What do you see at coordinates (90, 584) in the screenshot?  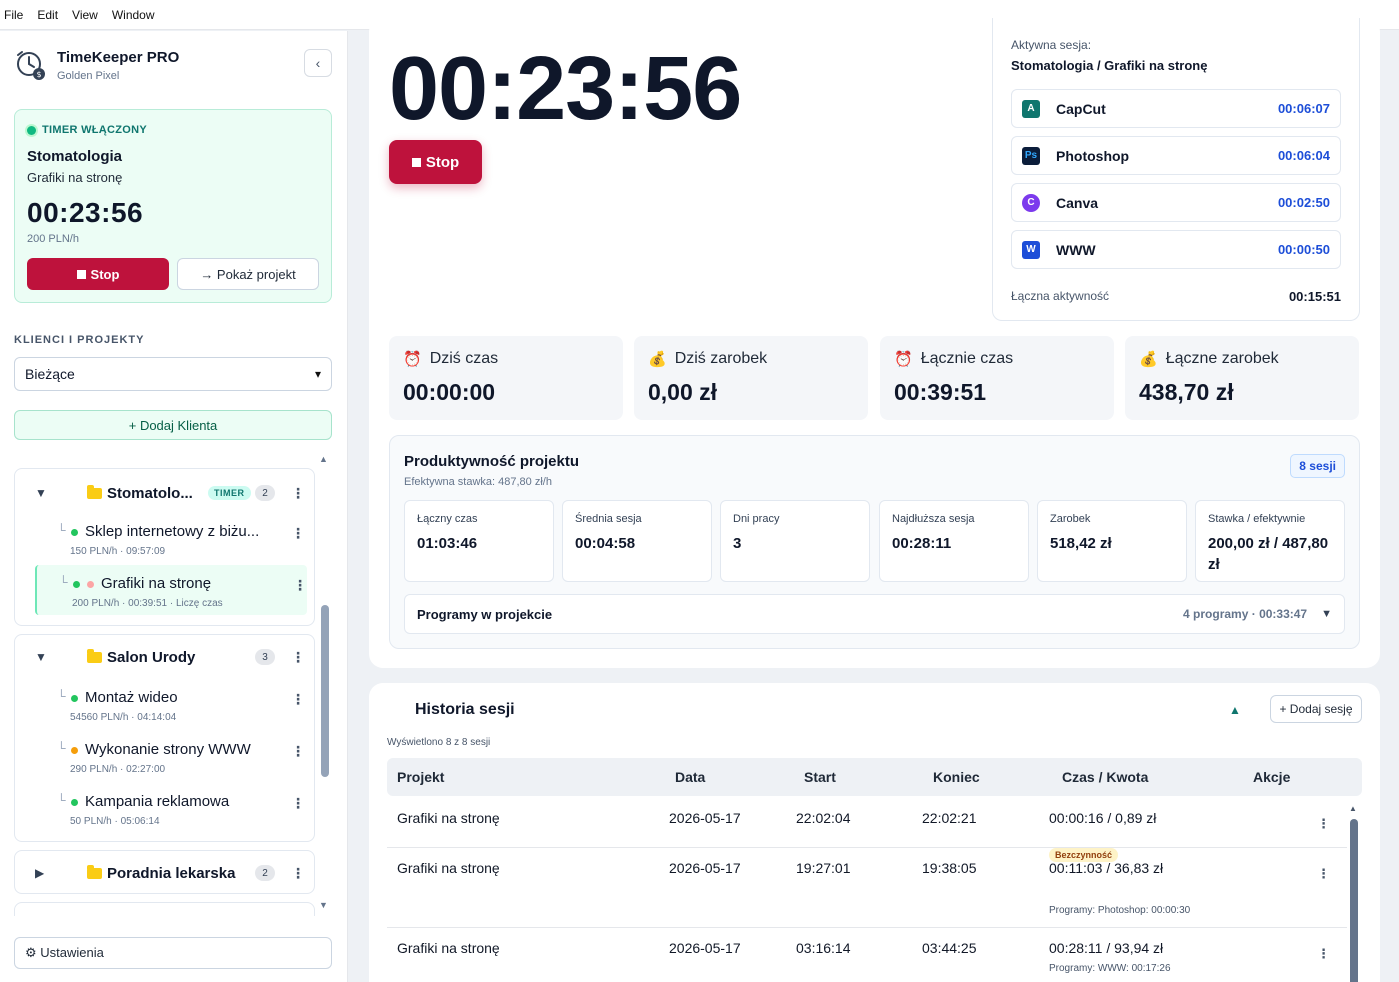 I see `recording-dot-icon` at bounding box center [90, 584].